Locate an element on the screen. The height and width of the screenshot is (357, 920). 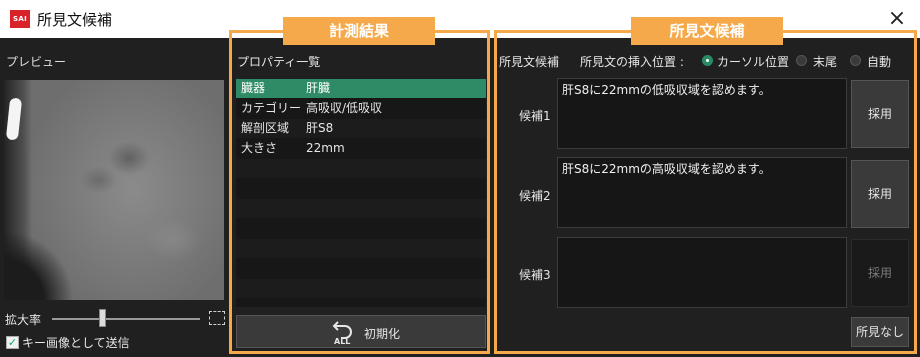
property-value: 肝臓 is located at coordinates (318, 88).